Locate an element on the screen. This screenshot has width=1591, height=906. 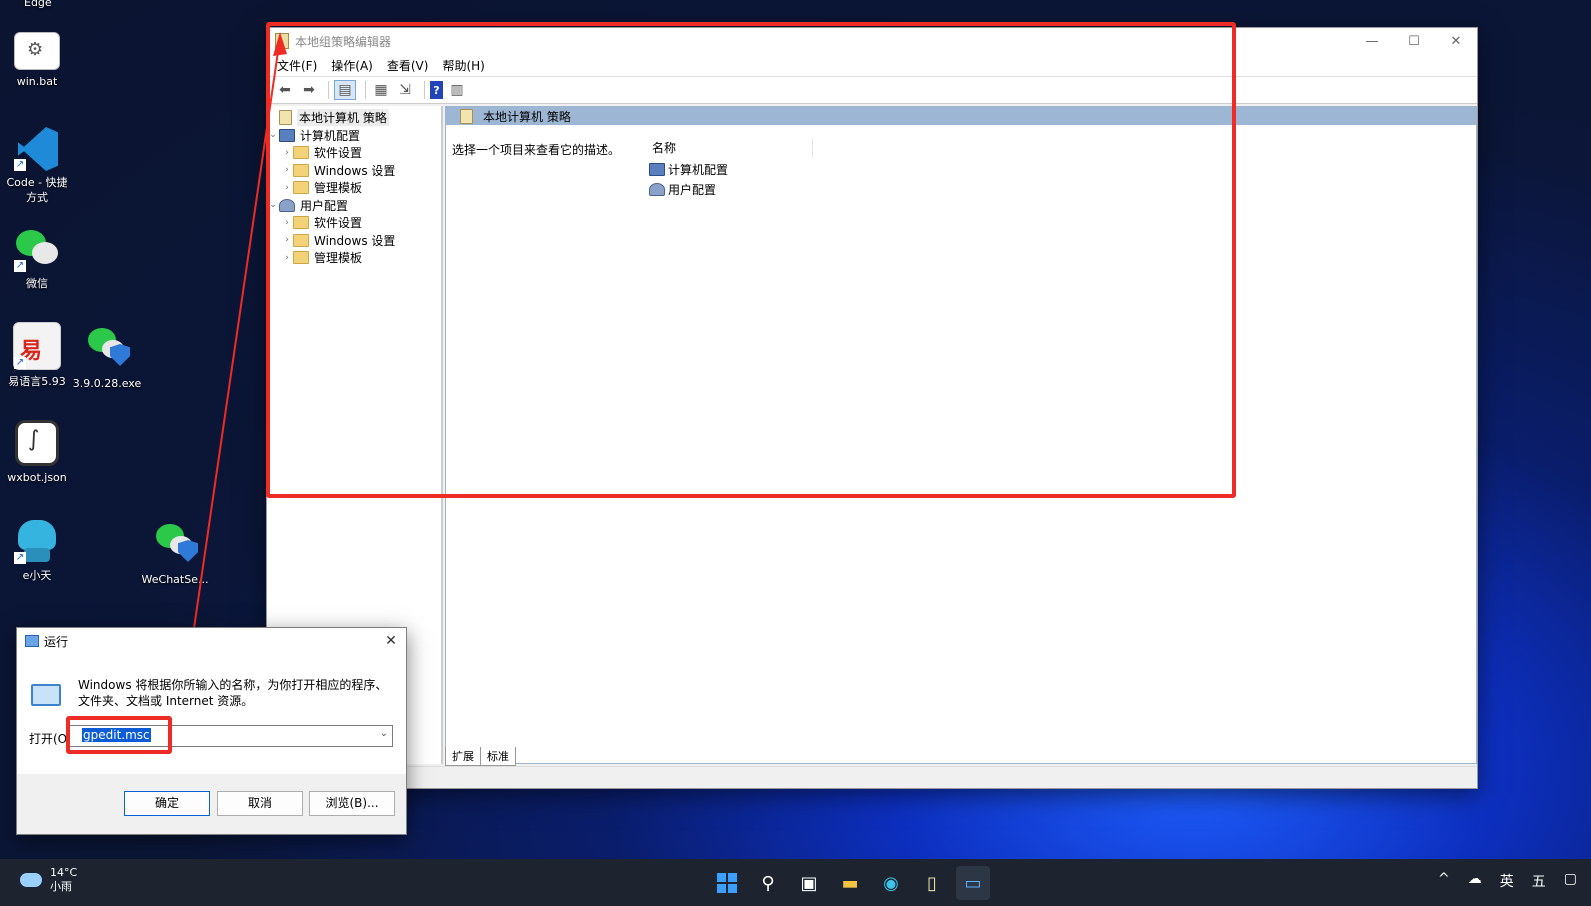
desktop-icon-exiaotian: ↗ e小天 is located at coordinates (37, 550).